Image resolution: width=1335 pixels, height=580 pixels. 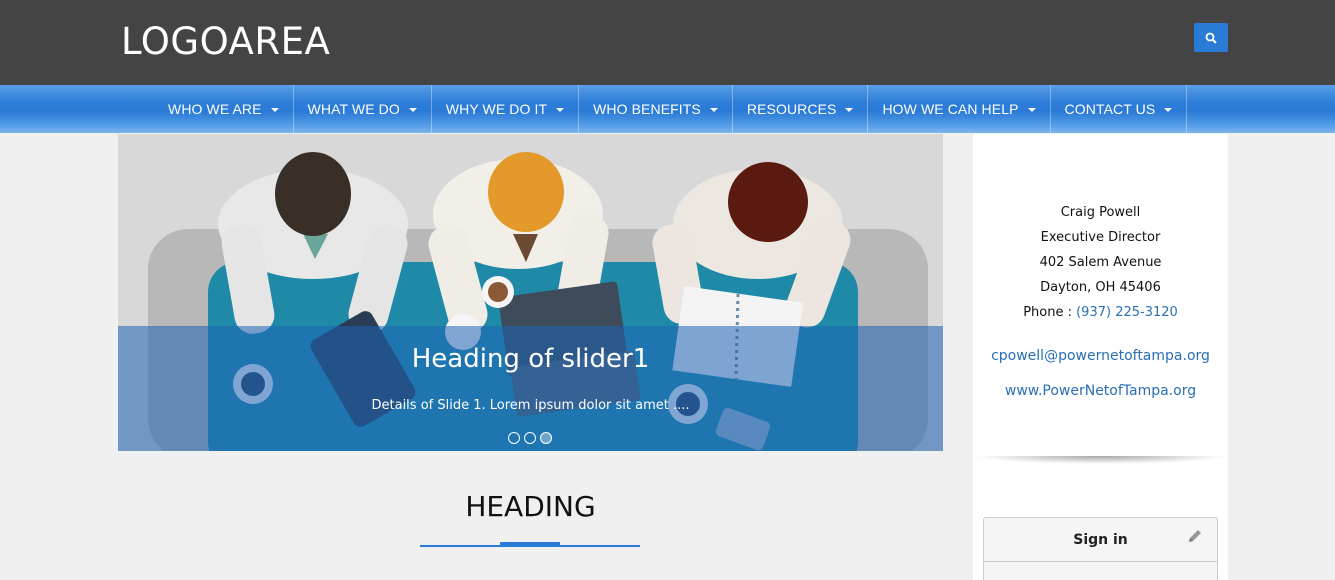 I want to click on slide-heading: Heading of slider1, so click(x=530, y=359).